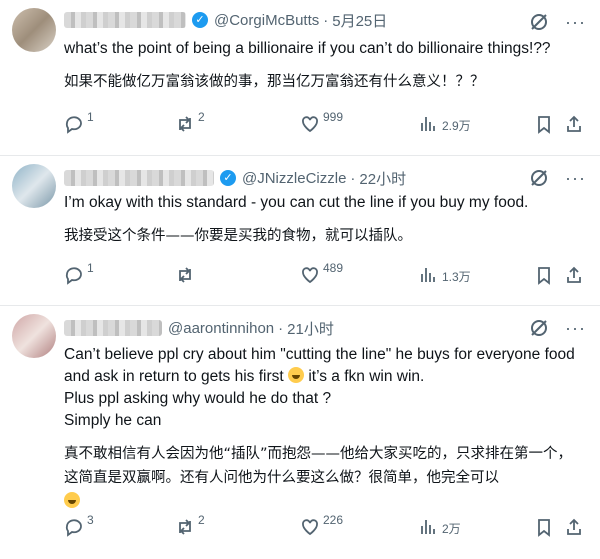 This screenshot has width=600, height=559. I want to click on tweet-header: ✓ @JNizzleCizzle · 22小时, so click(235, 178).